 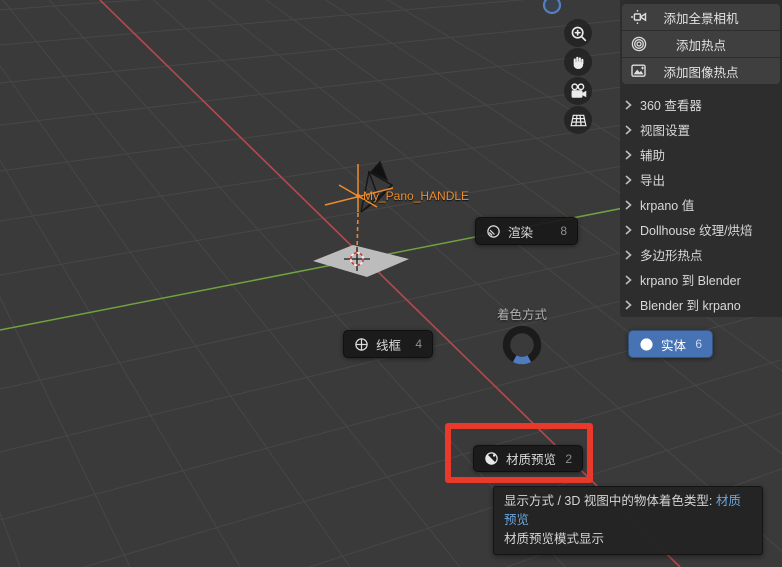 What do you see at coordinates (521, 232) in the screenshot?
I see `pie-item-label: 渲染` at bounding box center [521, 232].